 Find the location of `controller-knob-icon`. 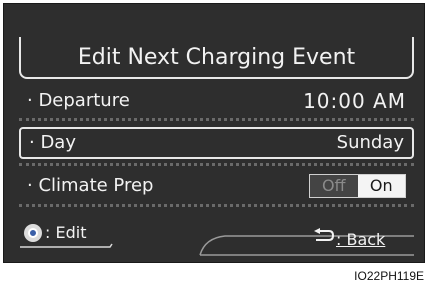

controller-knob-icon is located at coordinates (33, 233).